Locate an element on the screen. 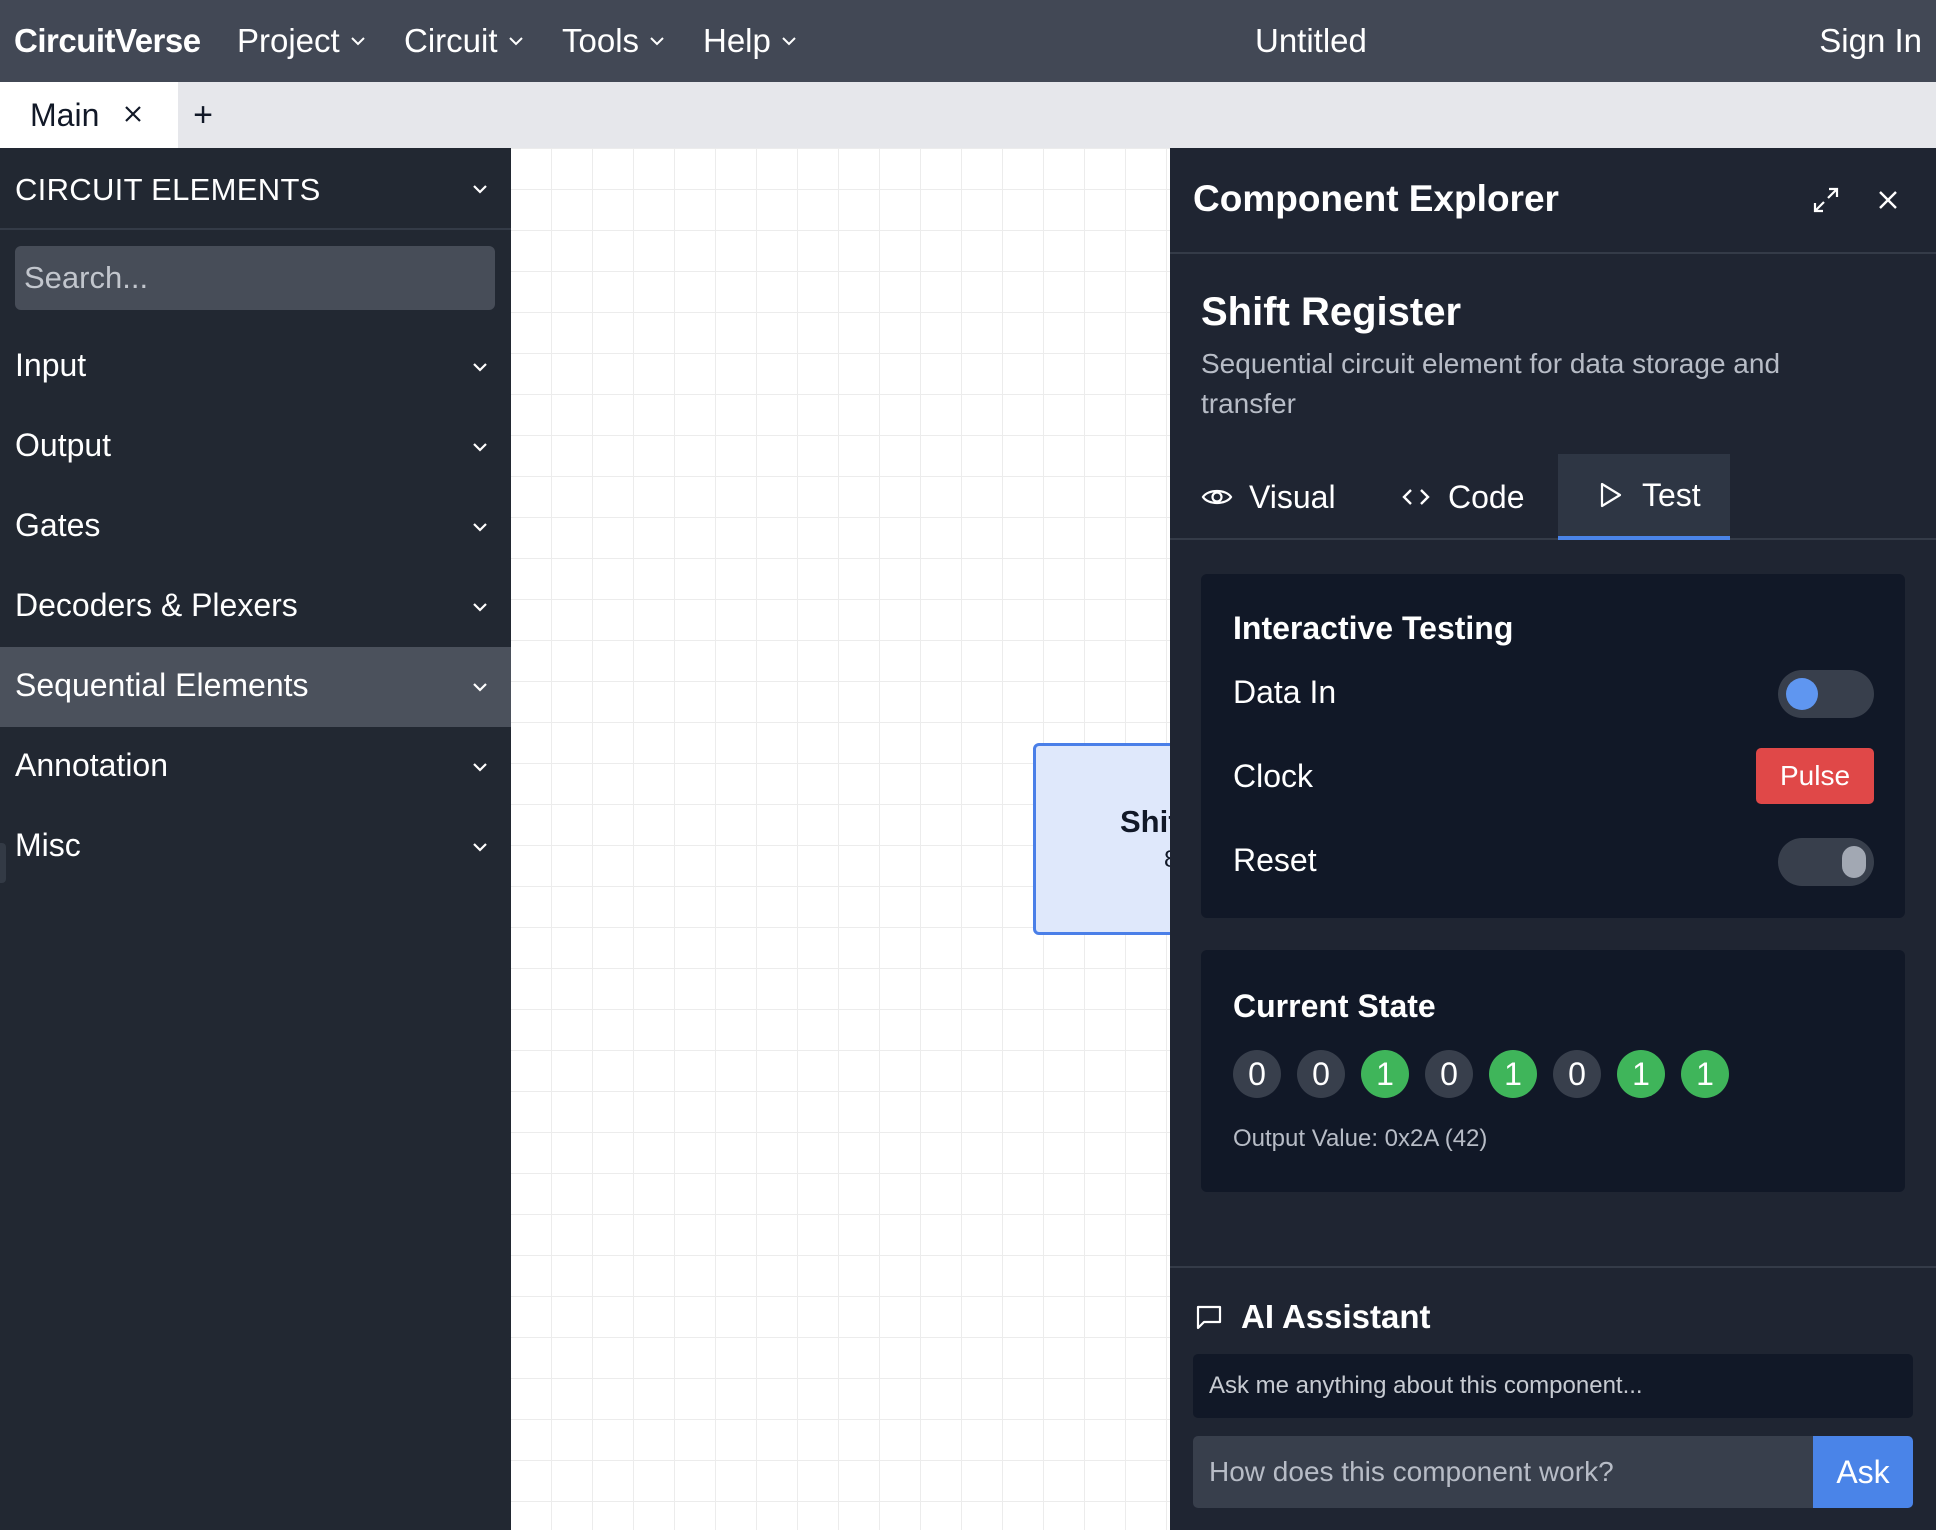 This screenshot has width=1936, height=1530. ai-assistant-title: AI Assistant is located at coordinates (1336, 1316).